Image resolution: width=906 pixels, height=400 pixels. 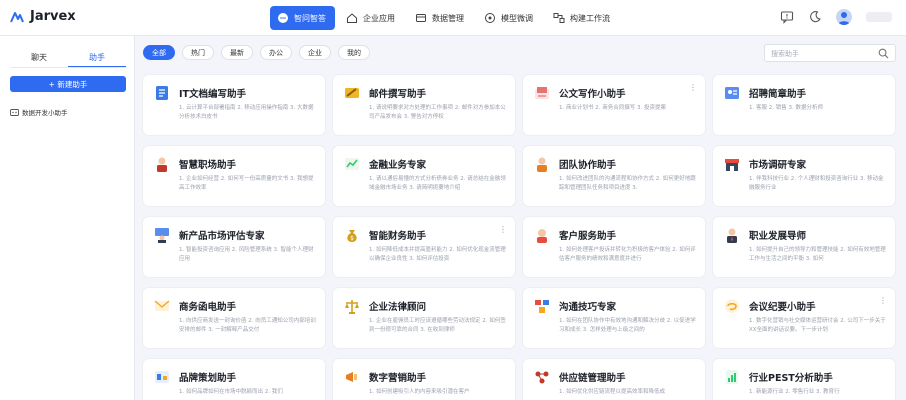 I want to click on nav-label: 模型微调, so click(x=517, y=18).